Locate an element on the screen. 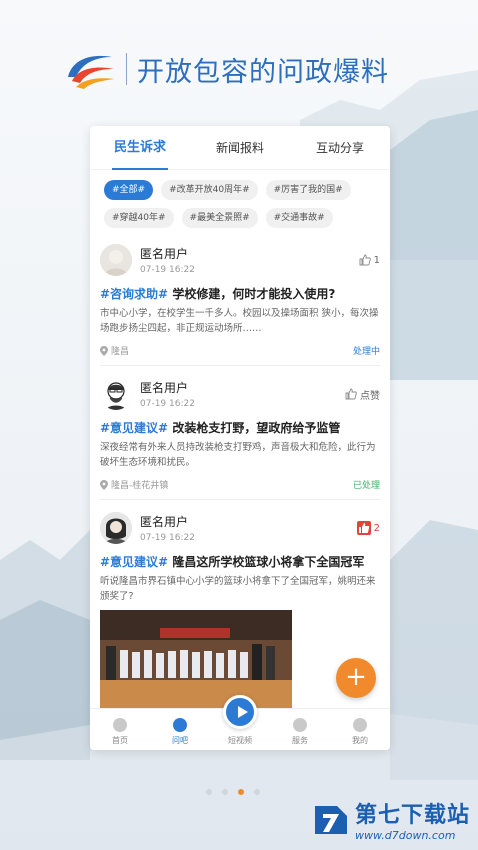 The image size is (478, 850). like-button: 1 is located at coordinates (369, 260).